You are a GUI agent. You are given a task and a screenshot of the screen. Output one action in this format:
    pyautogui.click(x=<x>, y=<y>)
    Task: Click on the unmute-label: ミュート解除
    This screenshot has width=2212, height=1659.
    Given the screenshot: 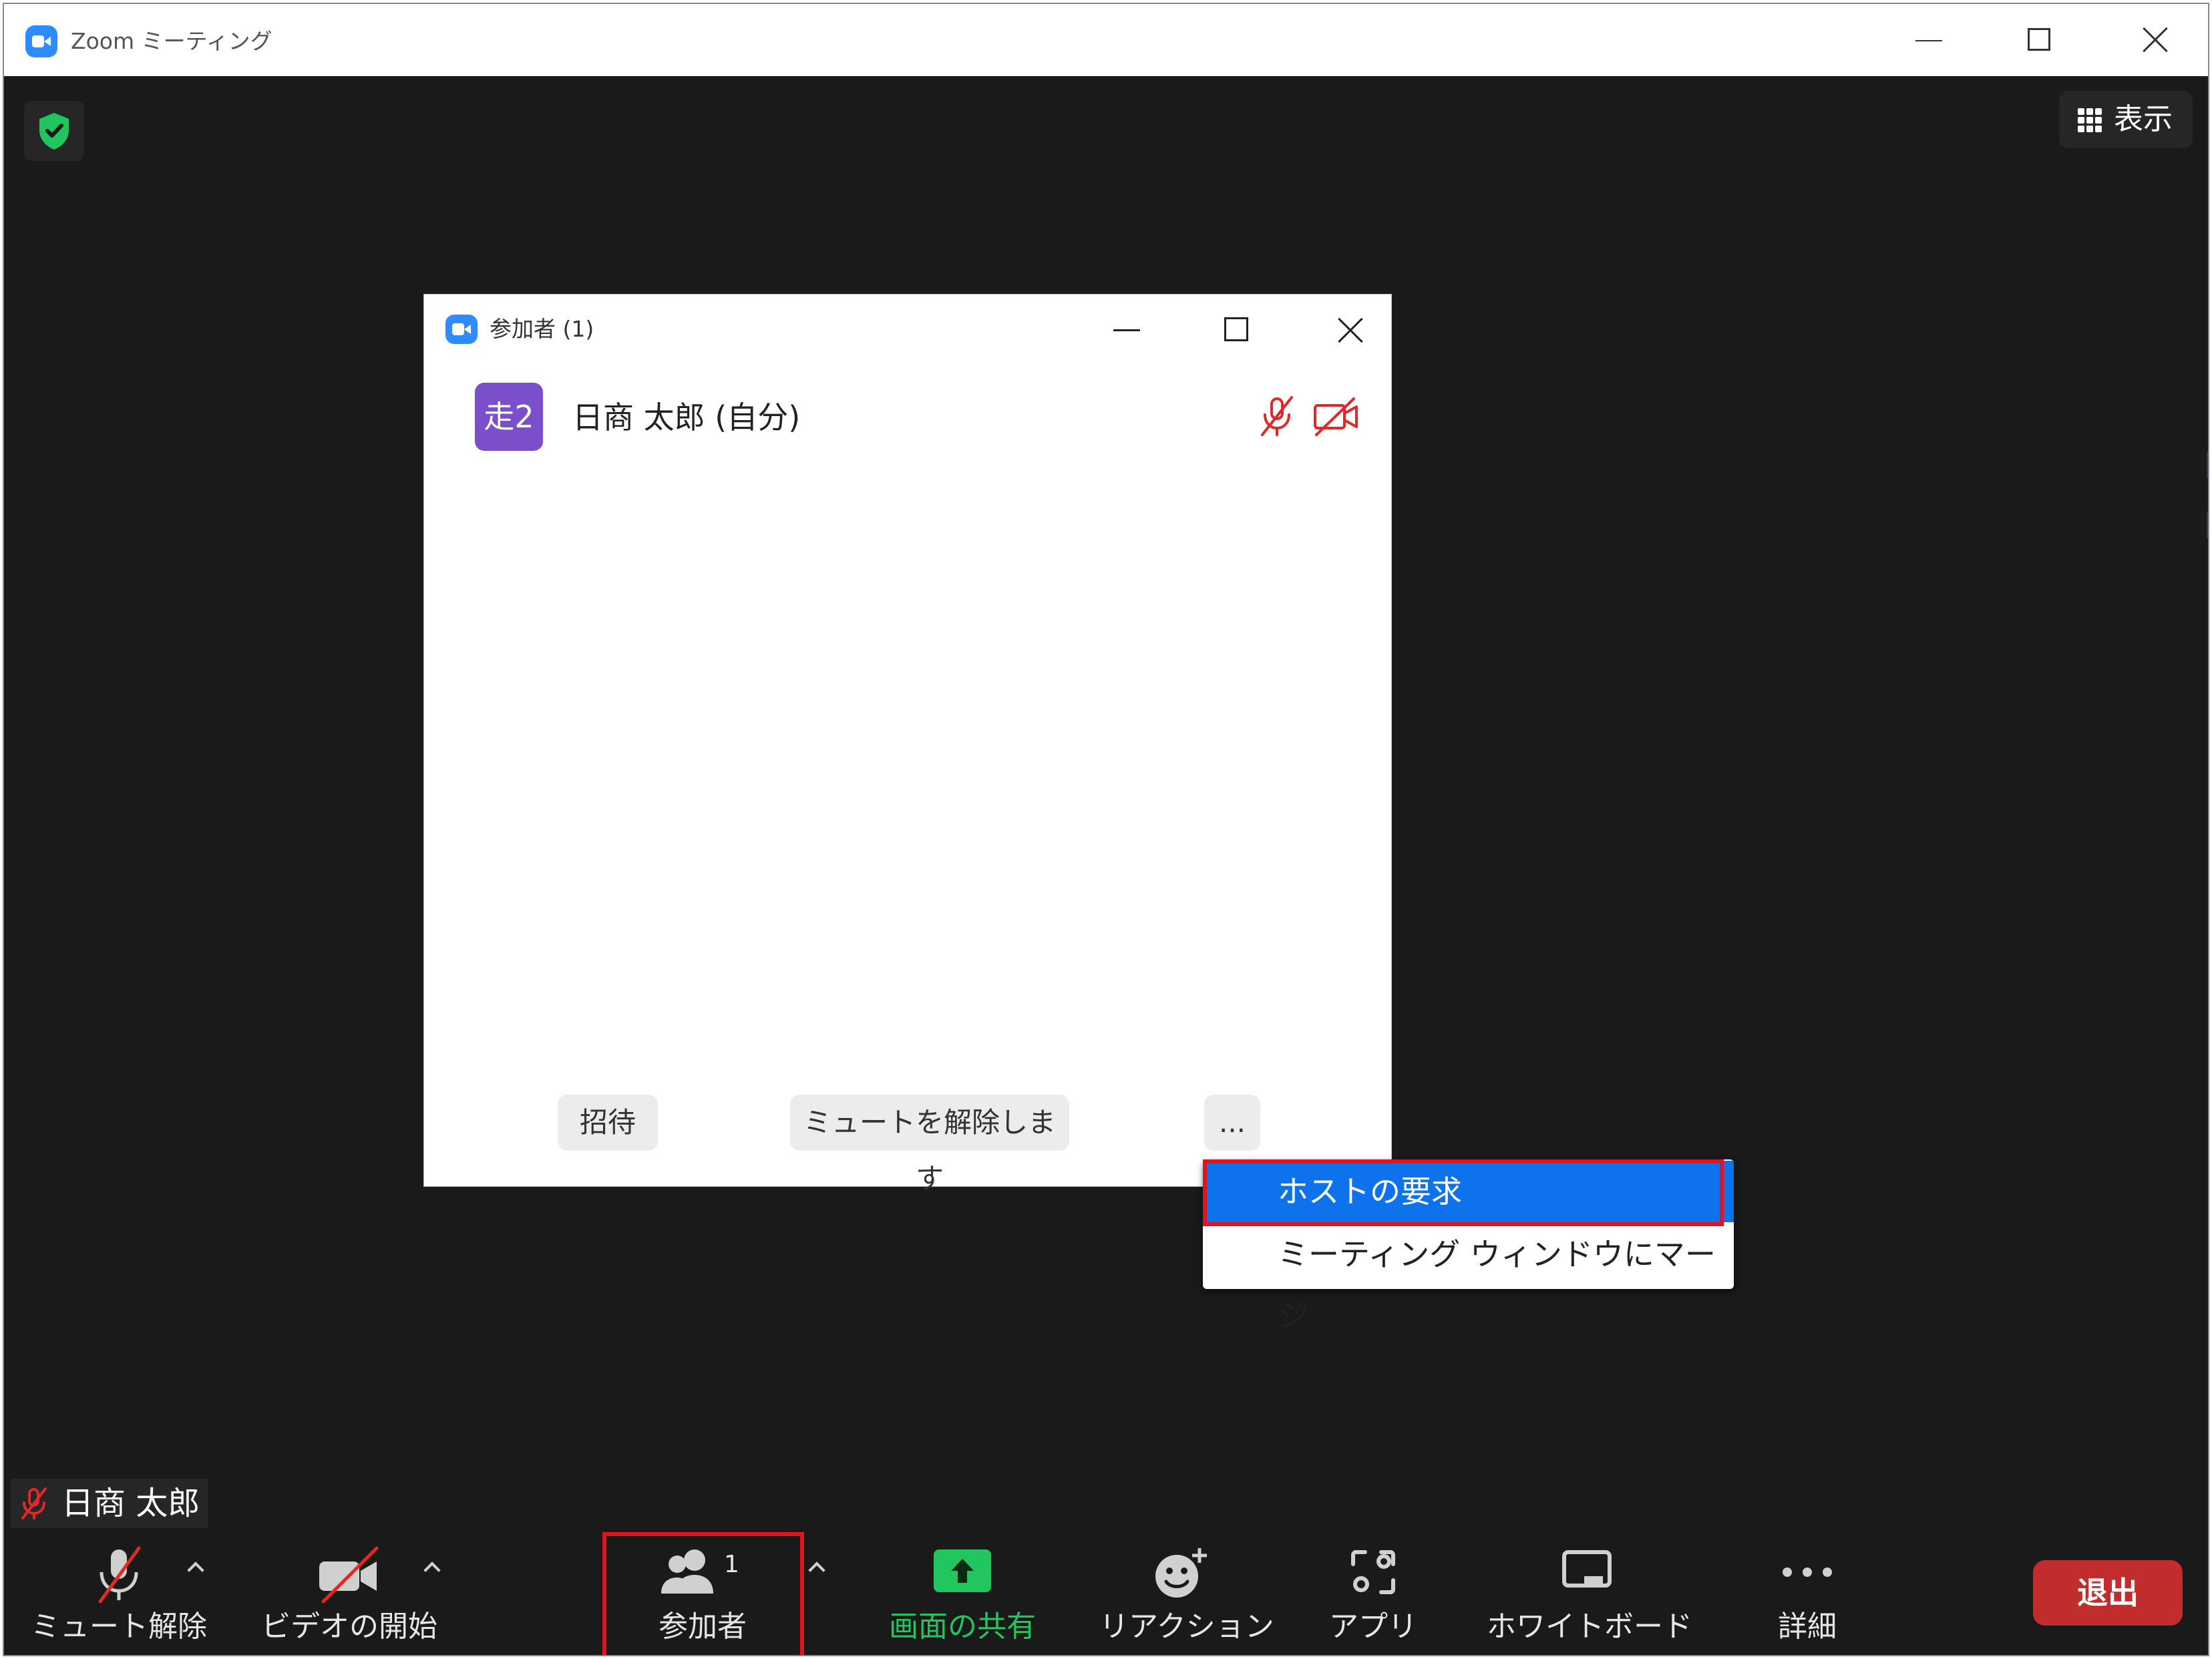 What is the action you would take?
    pyautogui.click(x=119, y=1627)
    